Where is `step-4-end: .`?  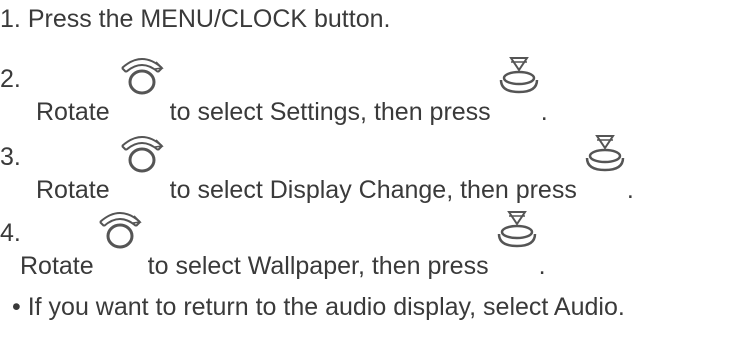 step-4-end: . is located at coordinates (542, 266).